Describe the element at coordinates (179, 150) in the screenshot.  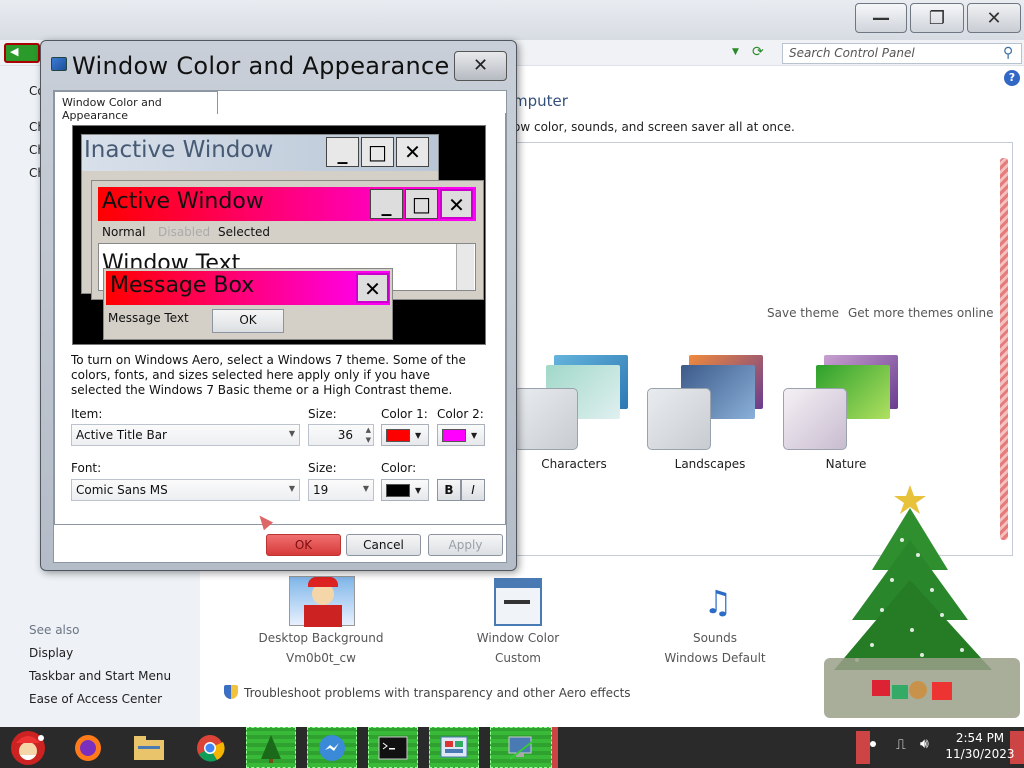
I see `preview-inactive-title: Inactive Window` at that location.